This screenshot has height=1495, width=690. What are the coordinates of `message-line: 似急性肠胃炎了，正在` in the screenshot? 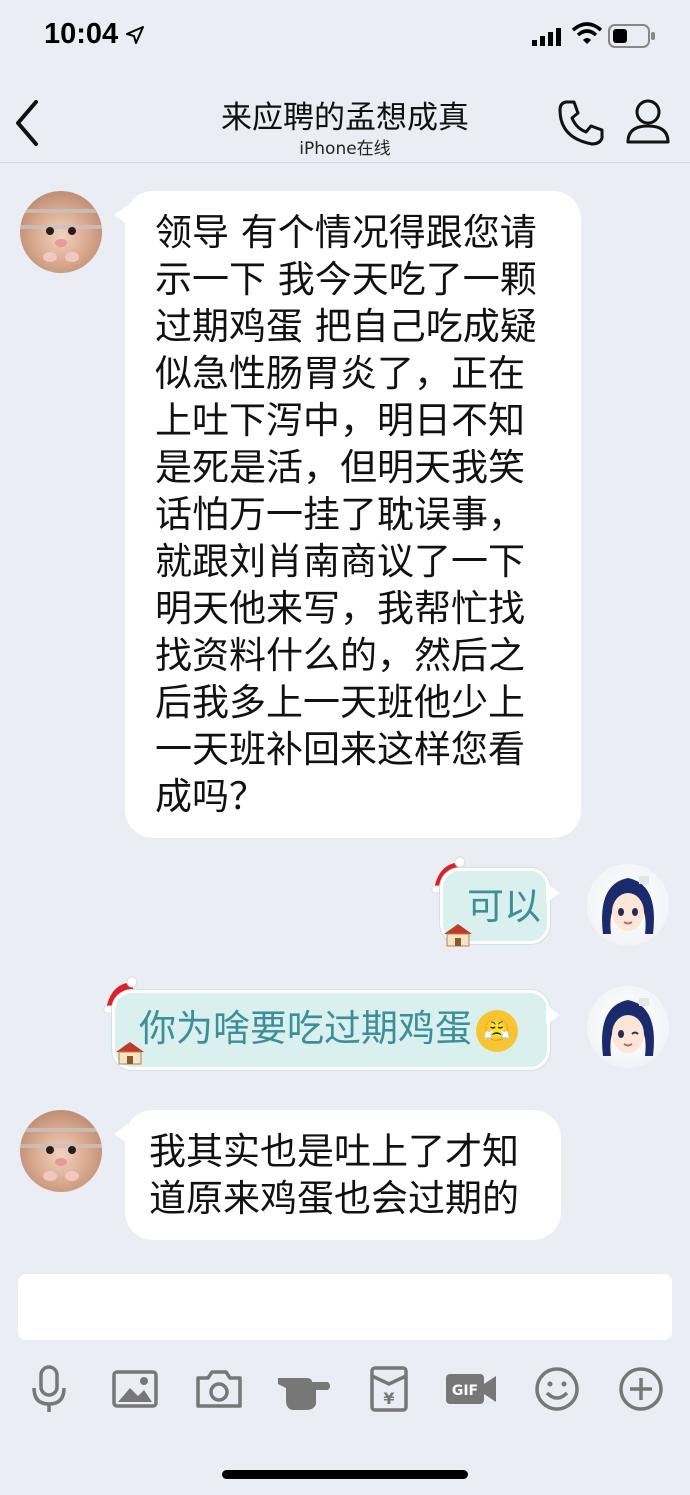 It's located at (340, 373).